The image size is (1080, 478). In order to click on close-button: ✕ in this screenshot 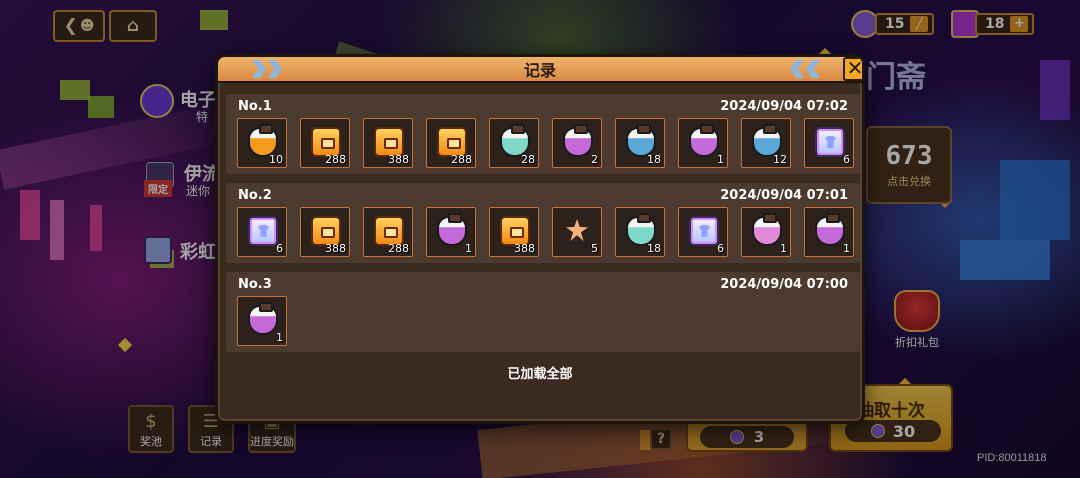, I will do `click(853, 68)`.